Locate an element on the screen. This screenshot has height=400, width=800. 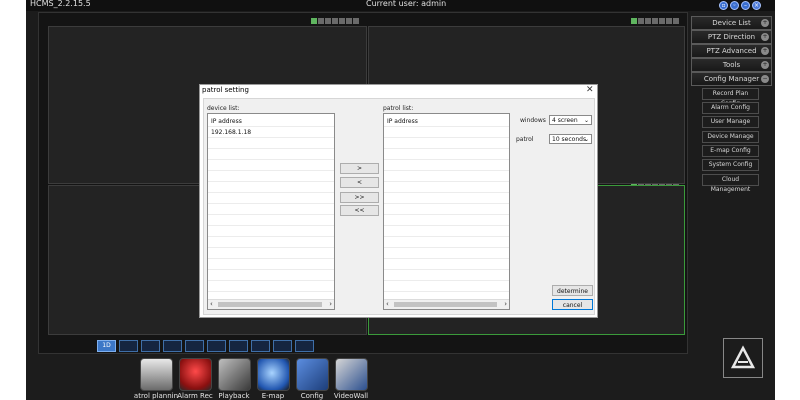
layout-9-button is located at coordinates (216, 346).